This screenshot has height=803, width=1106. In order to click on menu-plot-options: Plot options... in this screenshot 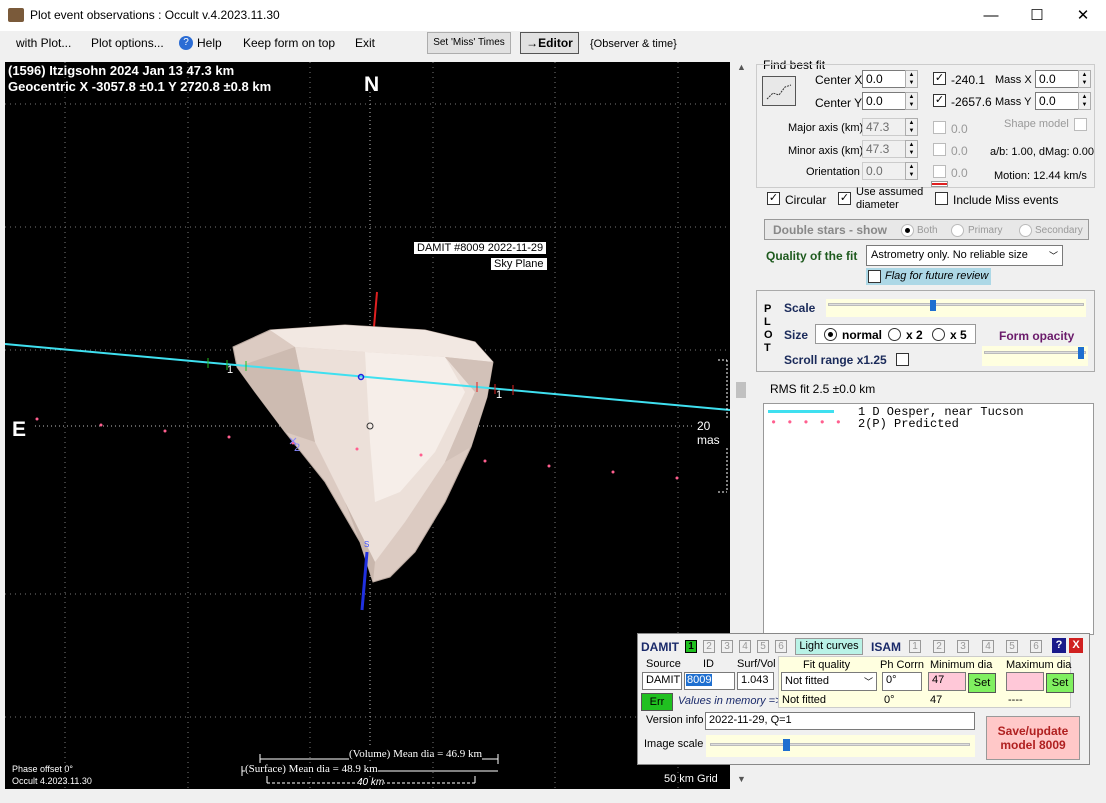, I will do `click(127, 43)`.